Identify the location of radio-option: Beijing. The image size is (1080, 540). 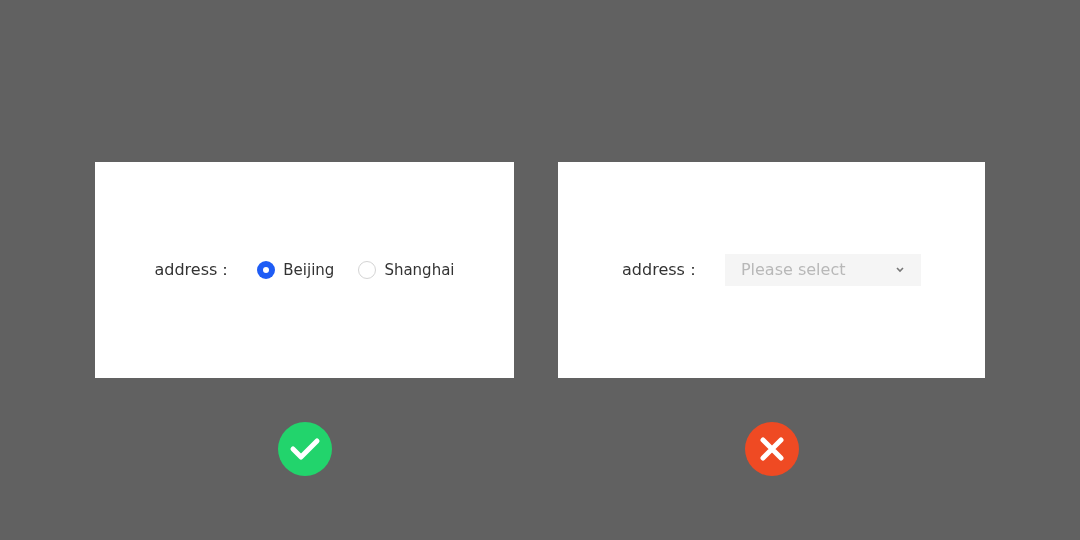
(296, 270).